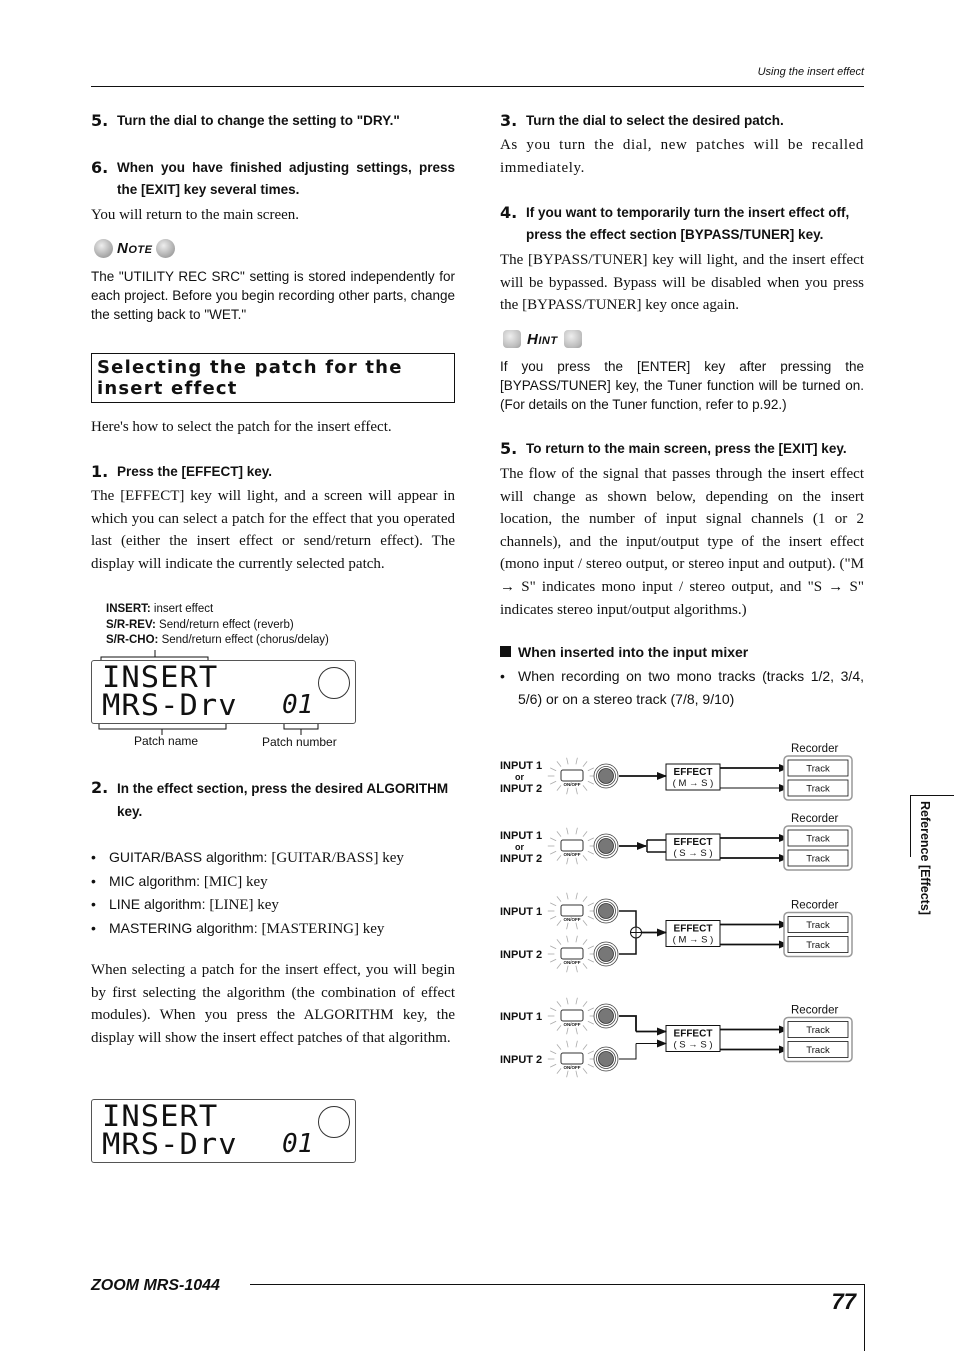 The width and height of the screenshot is (954, 1351). I want to click on legend-item: INSERT: insert effect, so click(160, 609).